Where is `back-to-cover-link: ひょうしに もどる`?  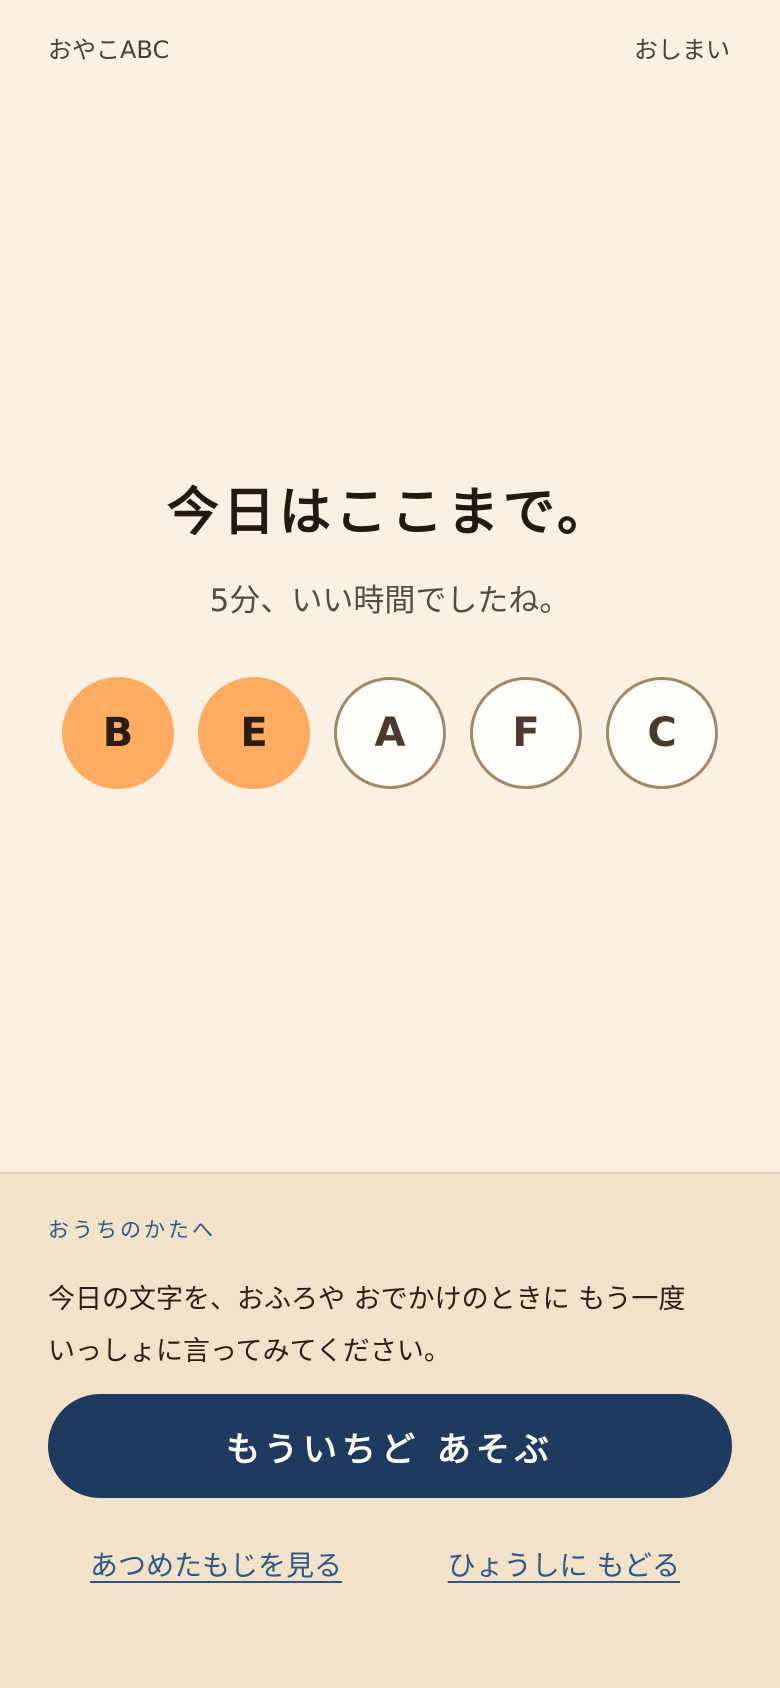
back-to-cover-link: ひょうしに もどる is located at coordinates (564, 1564).